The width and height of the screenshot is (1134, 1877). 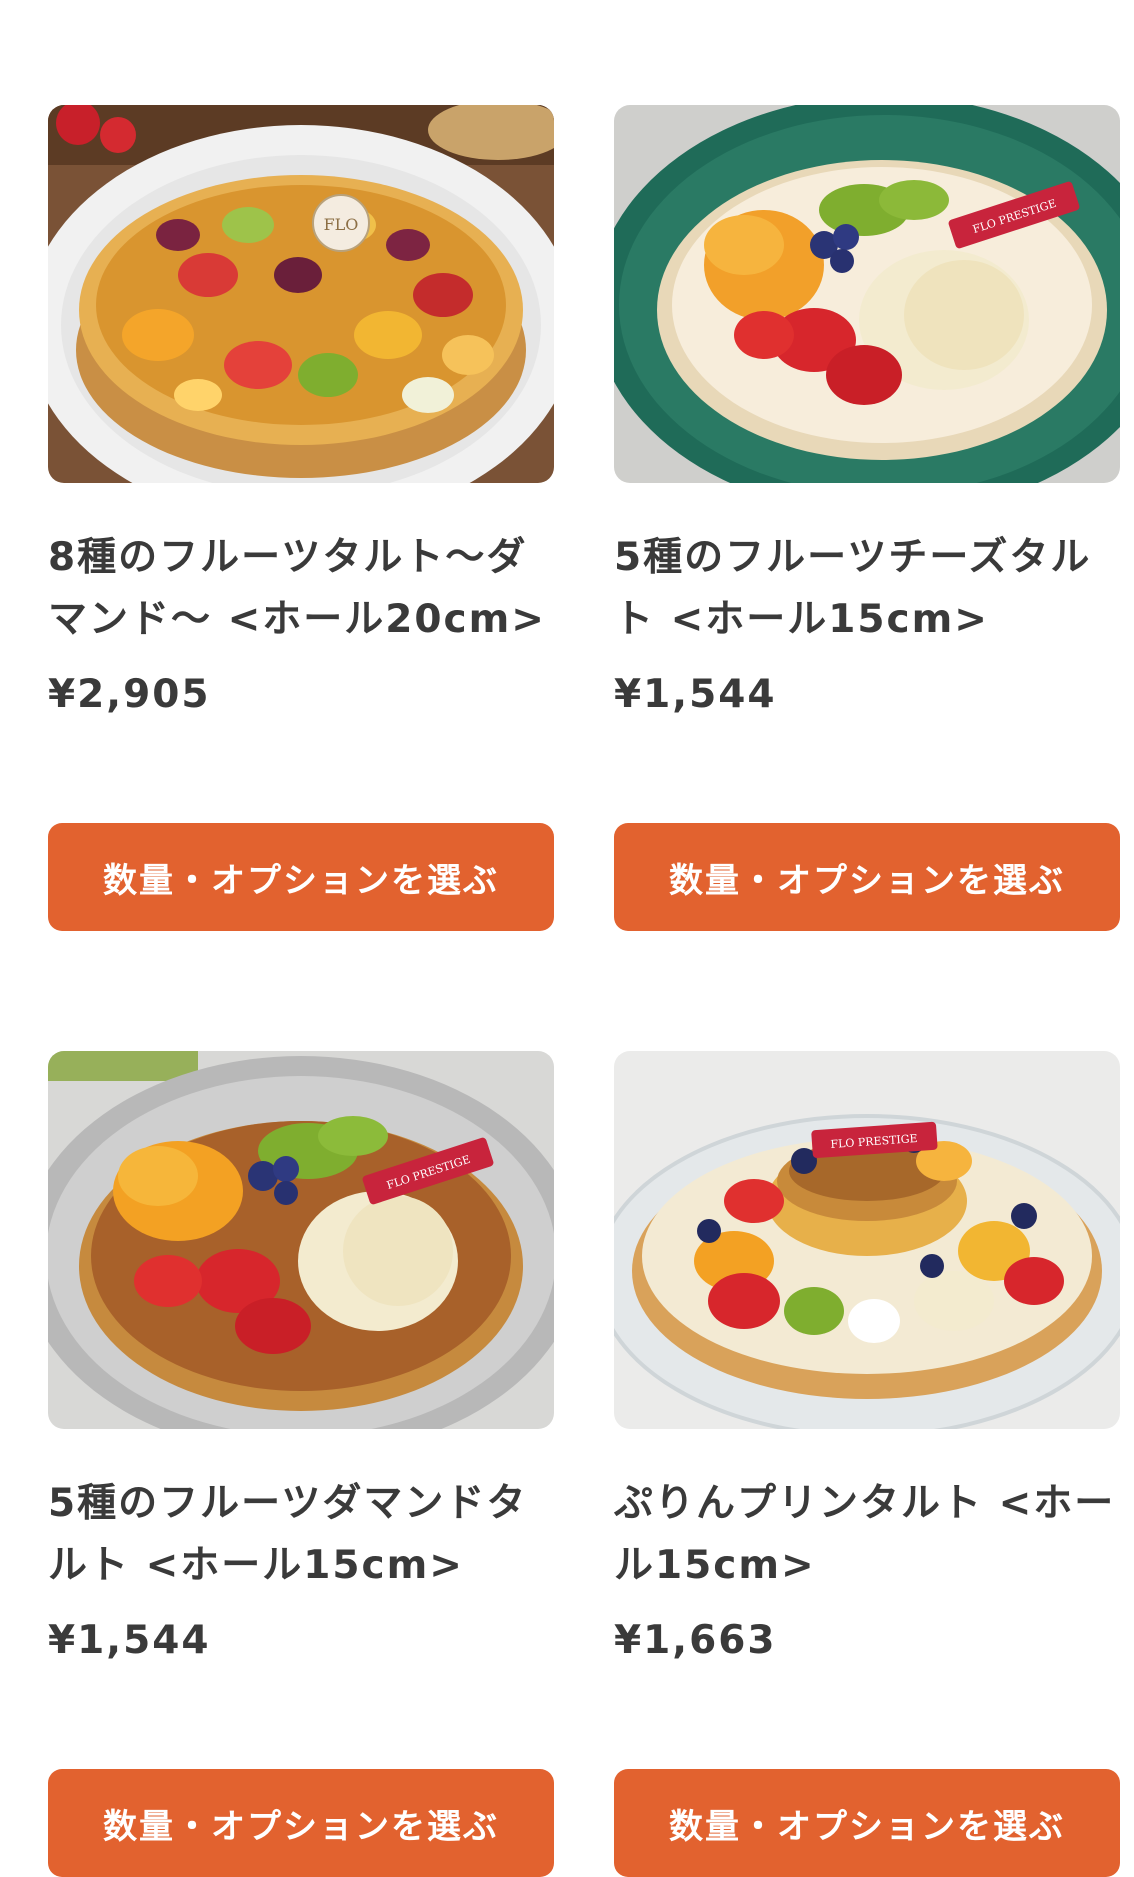 I want to click on almond-tart-image: FLO PRESTIGE, so click(x=301, y=1240).